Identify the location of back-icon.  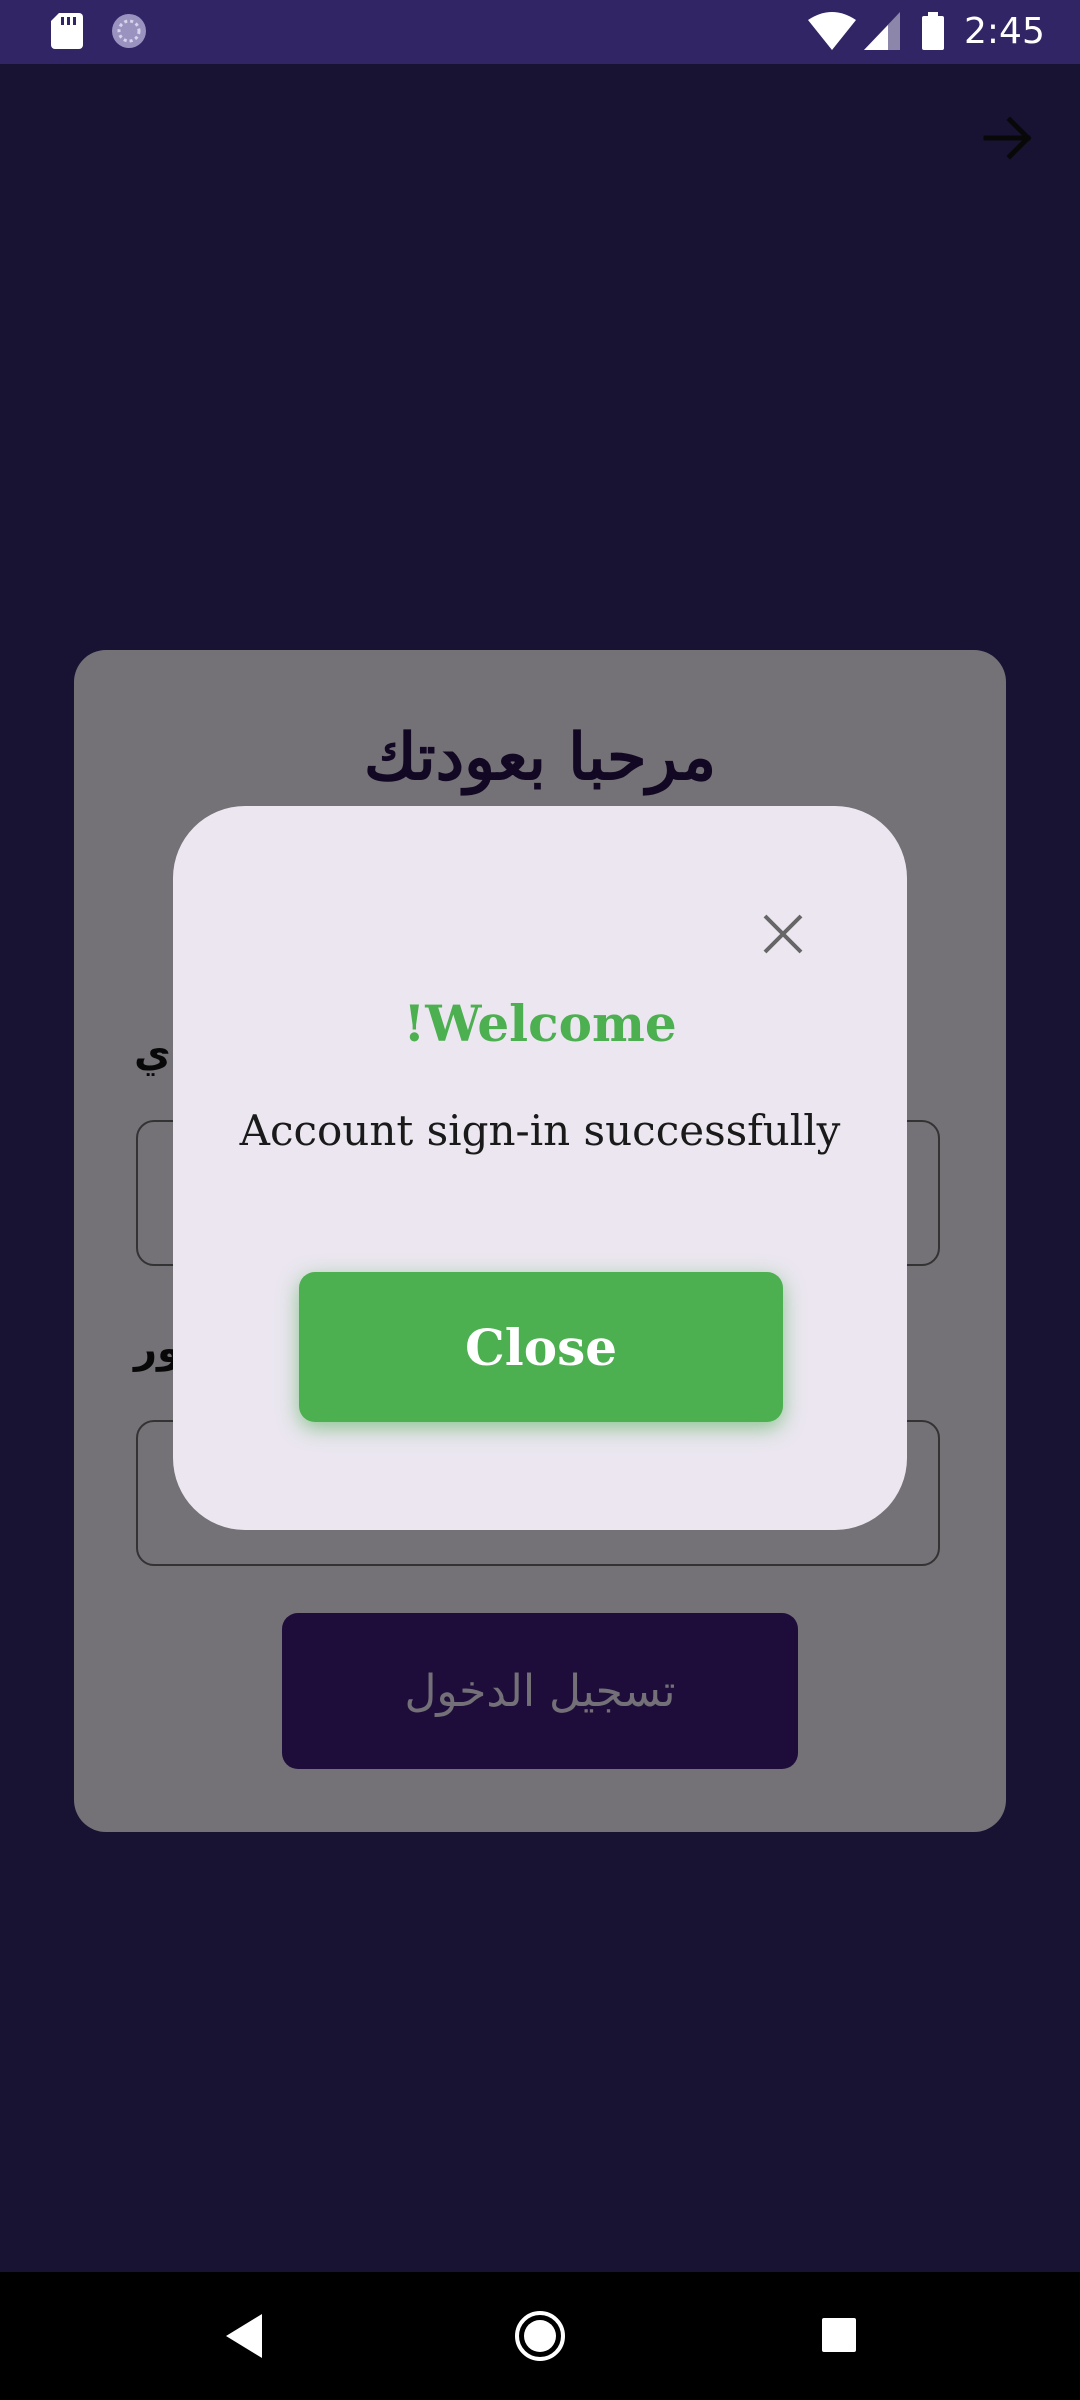
(244, 2336).